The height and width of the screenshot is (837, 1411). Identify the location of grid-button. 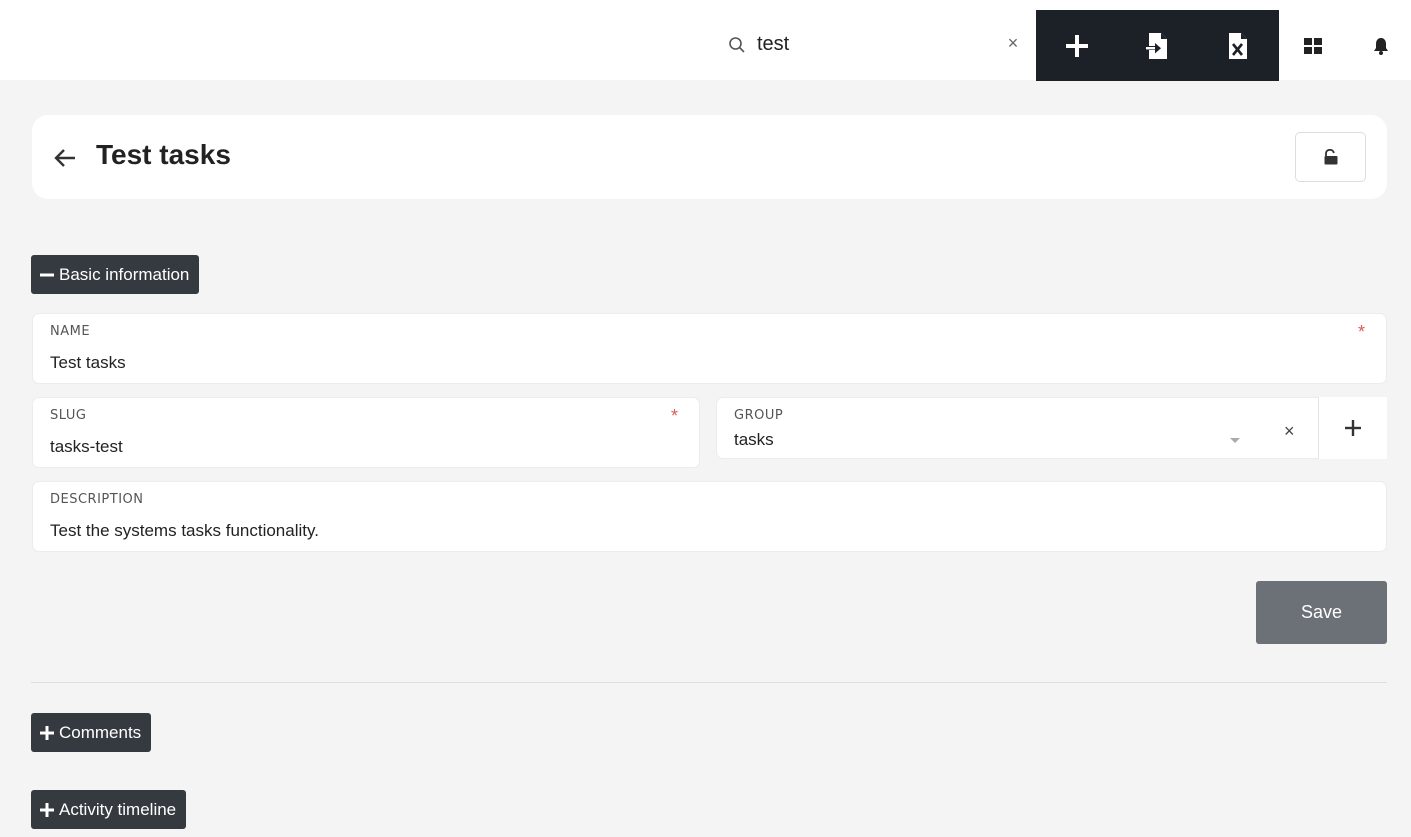
(1313, 46).